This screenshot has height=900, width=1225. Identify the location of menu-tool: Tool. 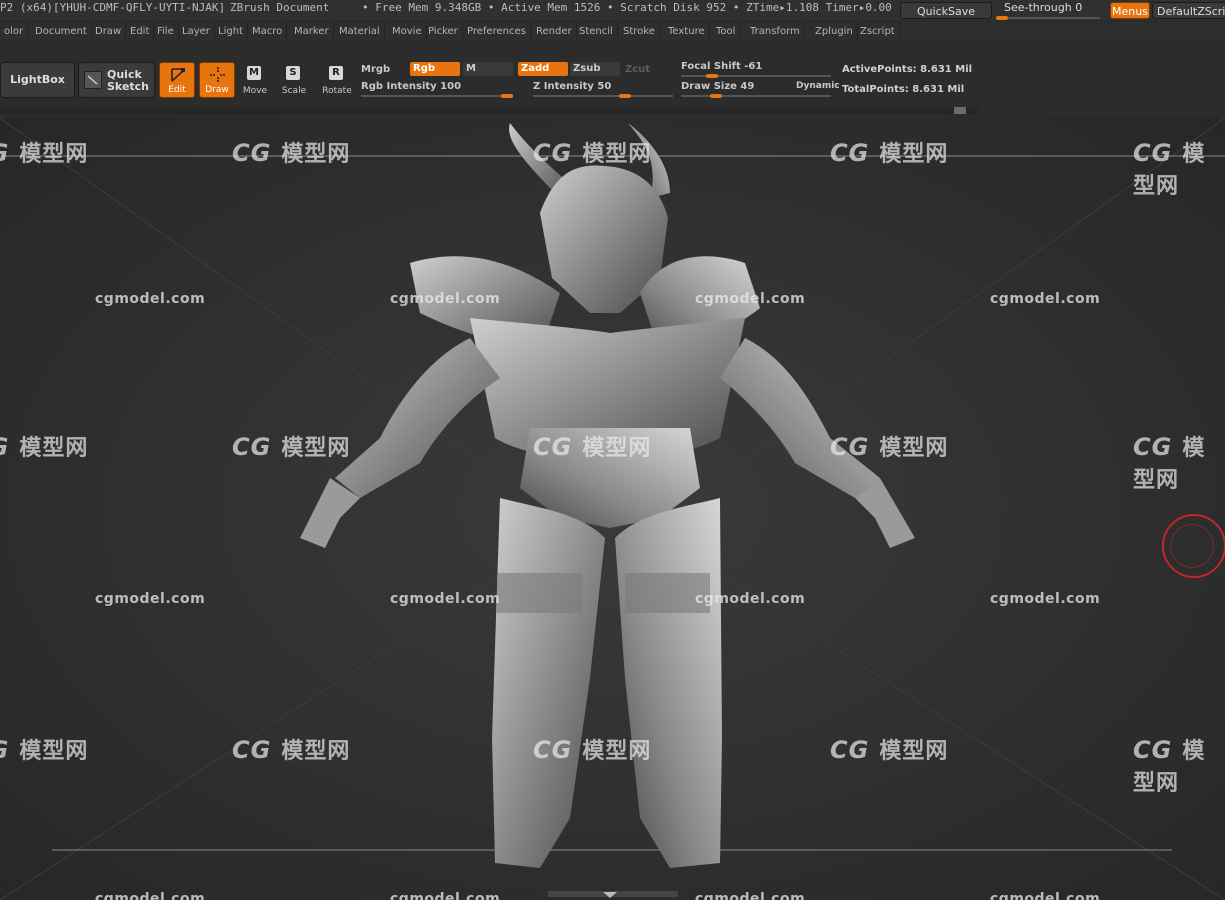
(726, 32).